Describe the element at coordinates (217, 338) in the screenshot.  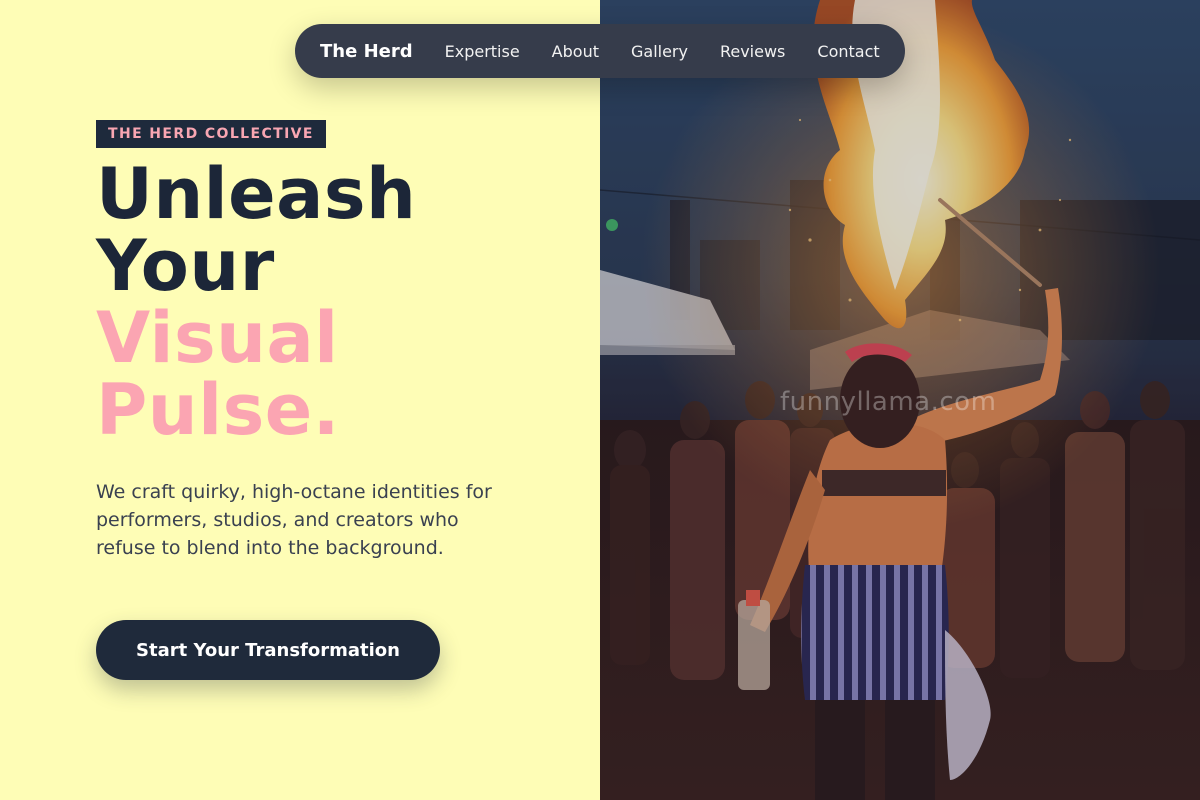
I see `headline-accent-line-1: Visual` at that location.